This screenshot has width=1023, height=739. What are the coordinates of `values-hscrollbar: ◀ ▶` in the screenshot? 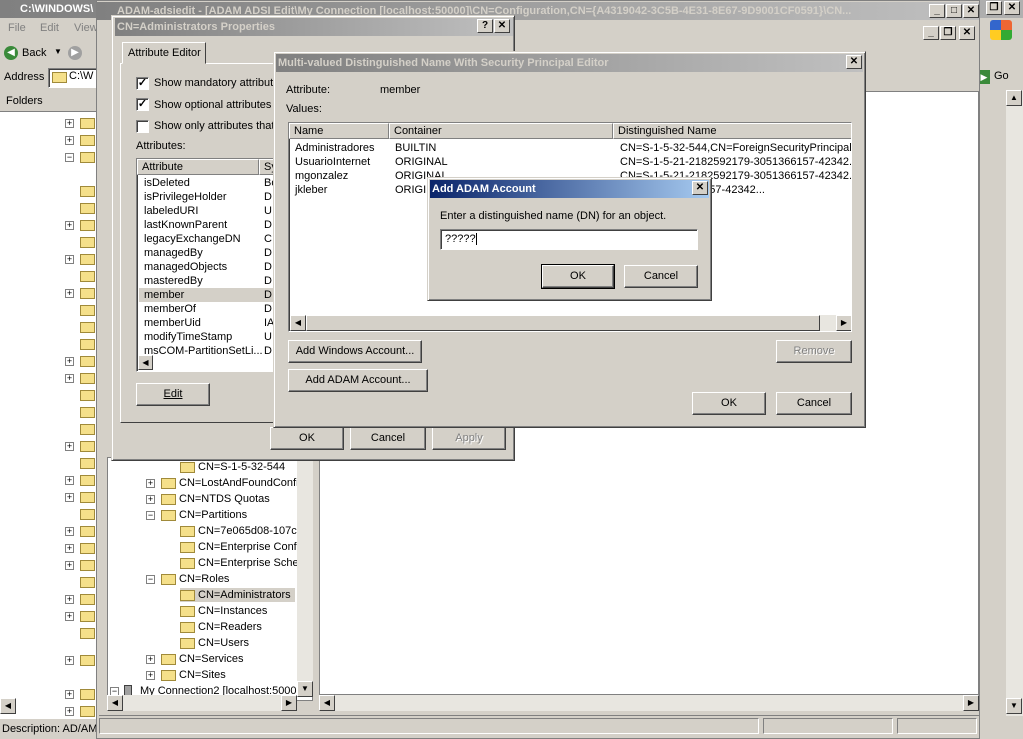 It's located at (570, 323).